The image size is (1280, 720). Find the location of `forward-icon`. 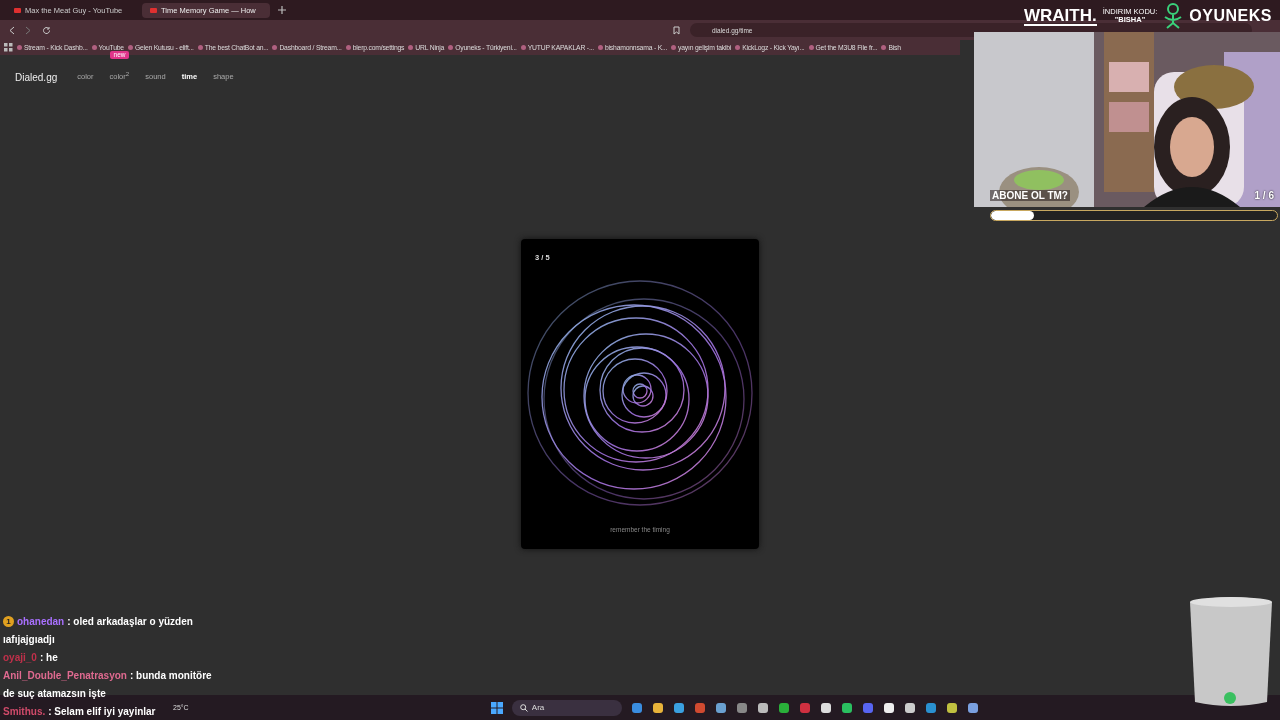

forward-icon is located at coordinates (28, 30).